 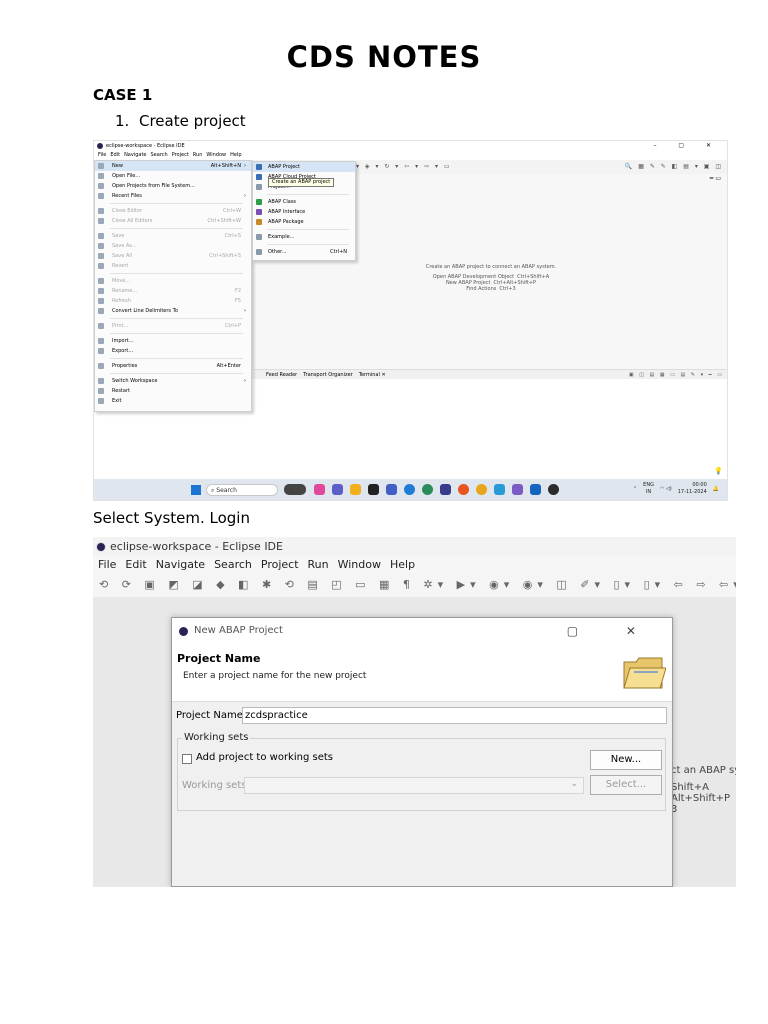 What do you see at coordinates (373, 489) in the screenshot?
I see `store-icon` at bounding box center [373, 489].